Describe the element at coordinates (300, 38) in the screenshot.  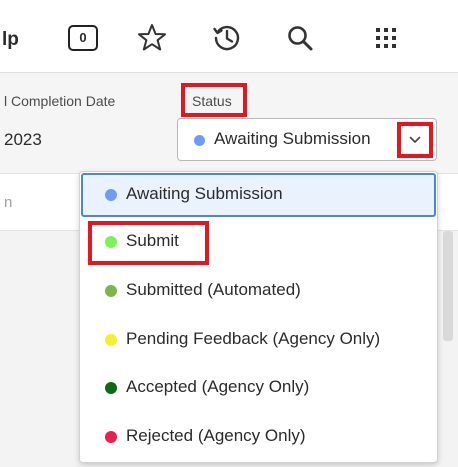
I see `search-icon` at that location.